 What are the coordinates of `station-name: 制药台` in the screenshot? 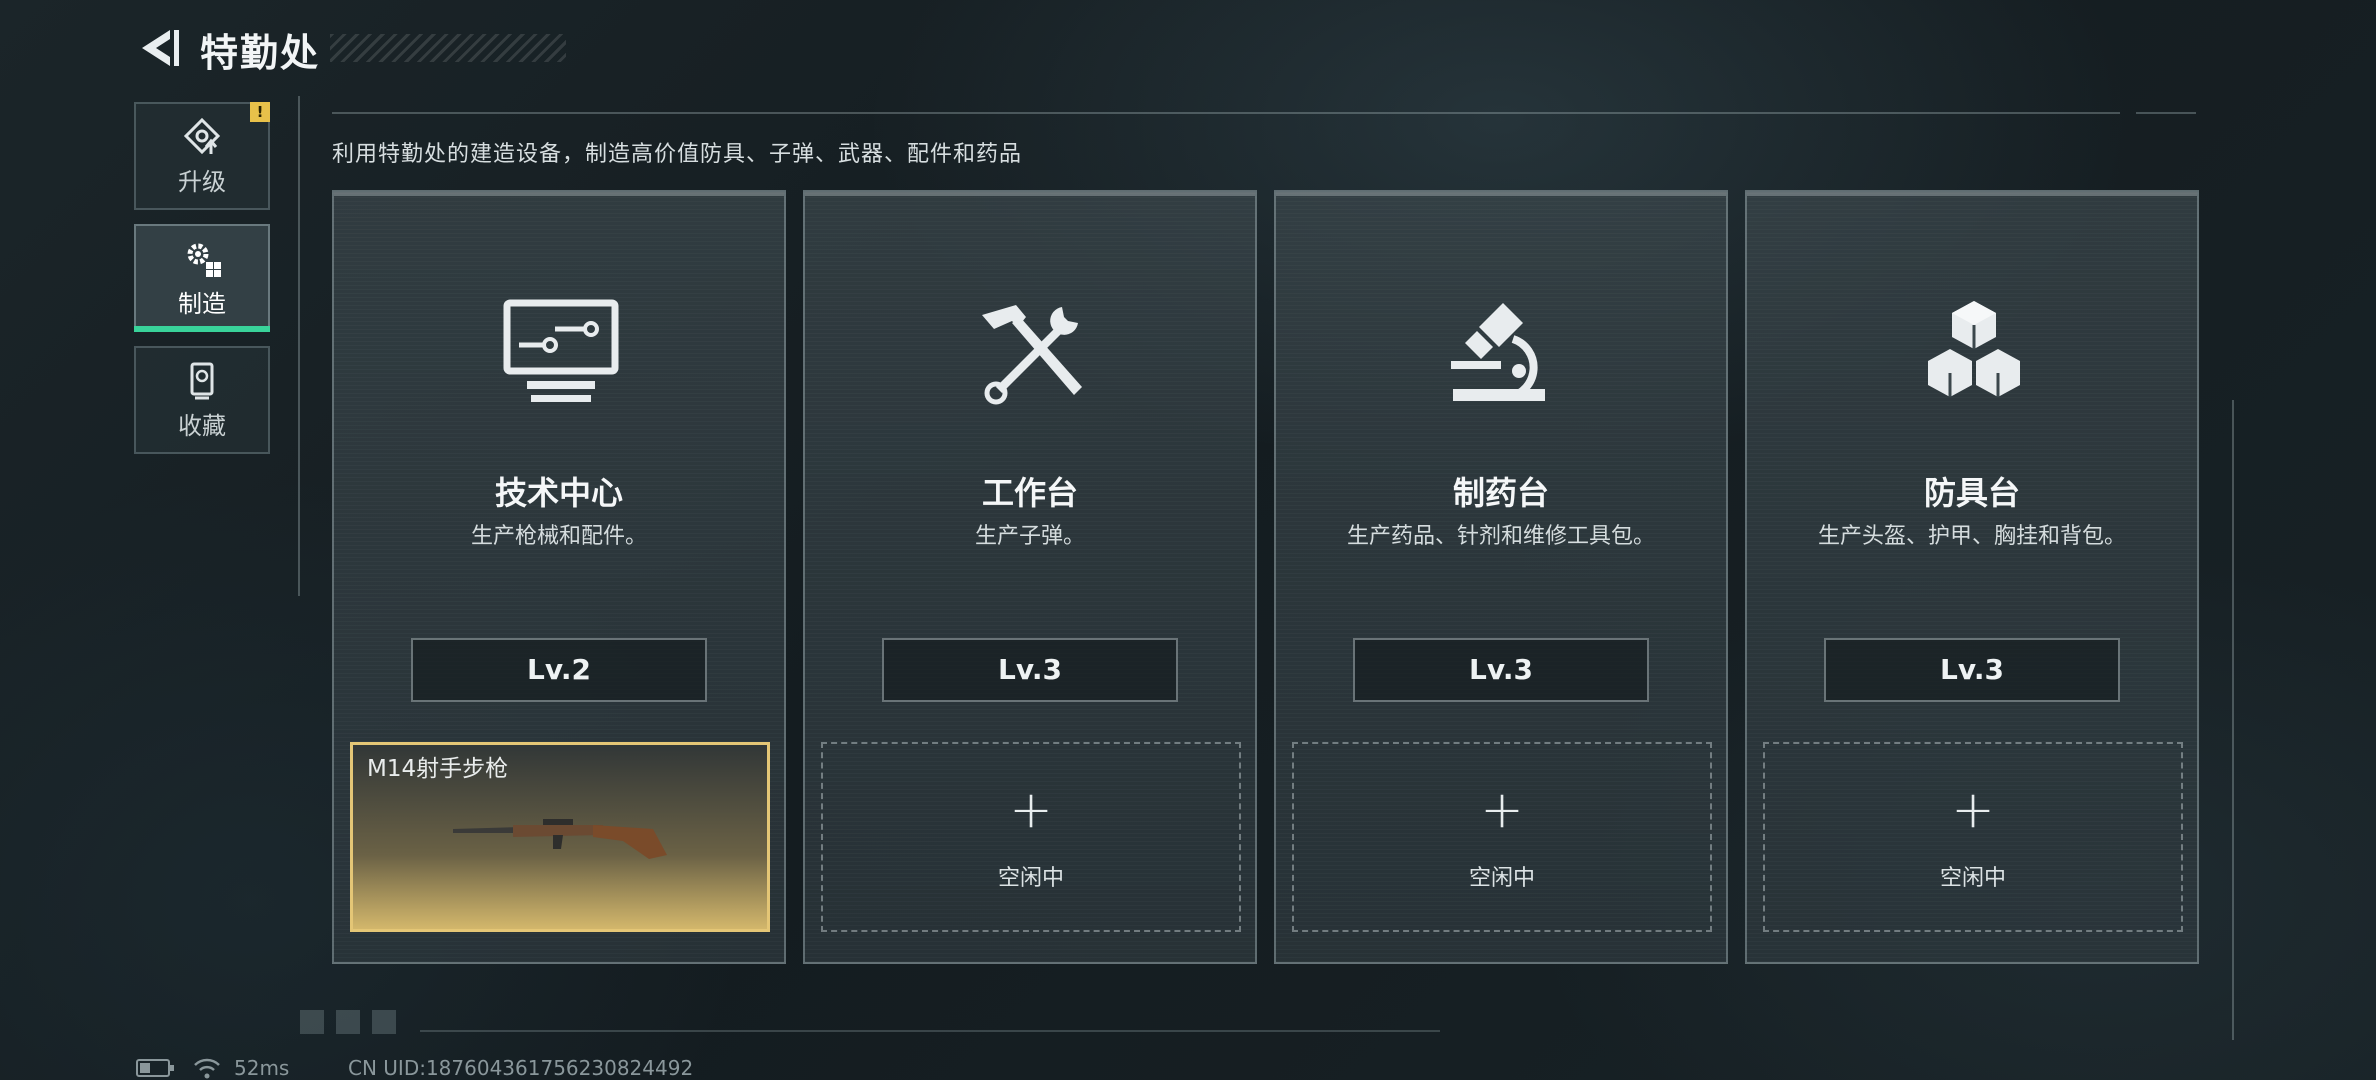 It's located at (1500, 493).